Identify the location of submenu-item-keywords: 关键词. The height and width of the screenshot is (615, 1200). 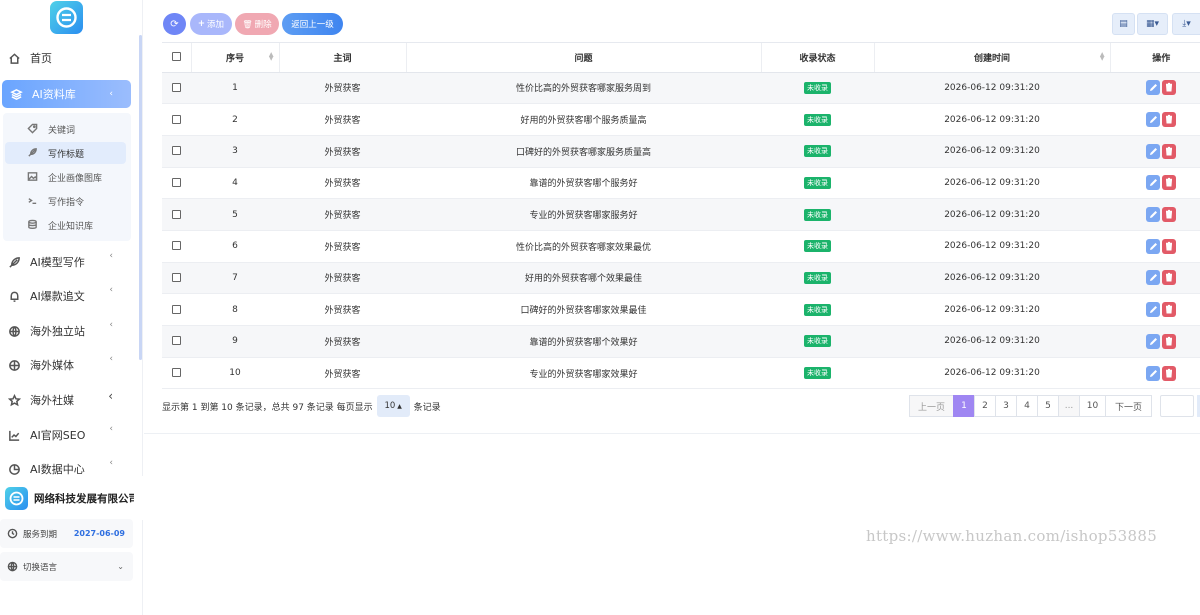
(65, 129).